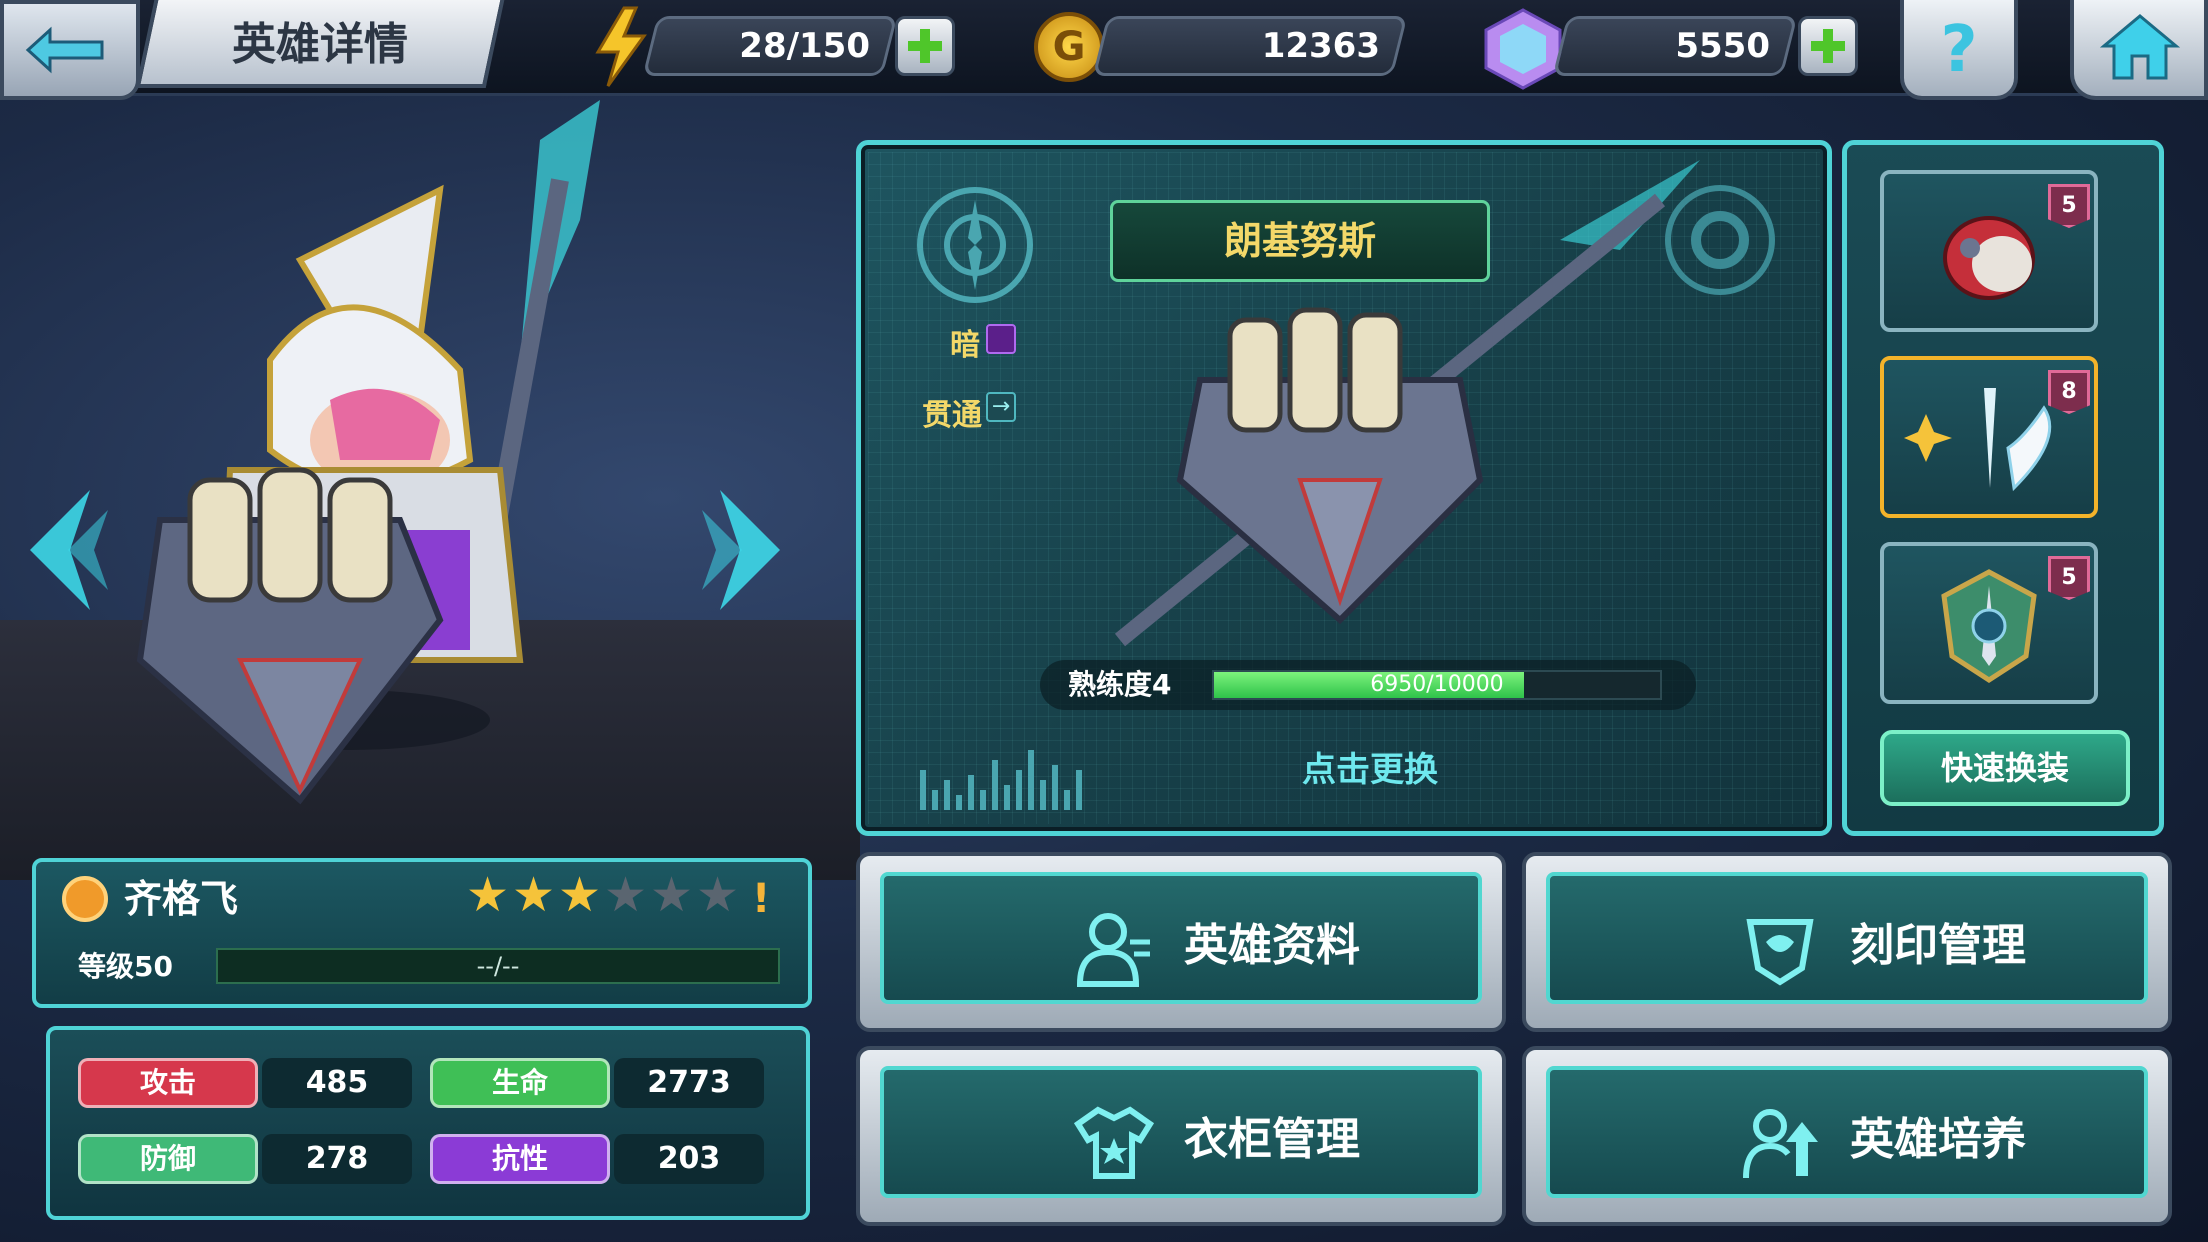 This screenshot has height=1242, width=2208. I want to click on gold-value: 12363, so click(1320, 46).